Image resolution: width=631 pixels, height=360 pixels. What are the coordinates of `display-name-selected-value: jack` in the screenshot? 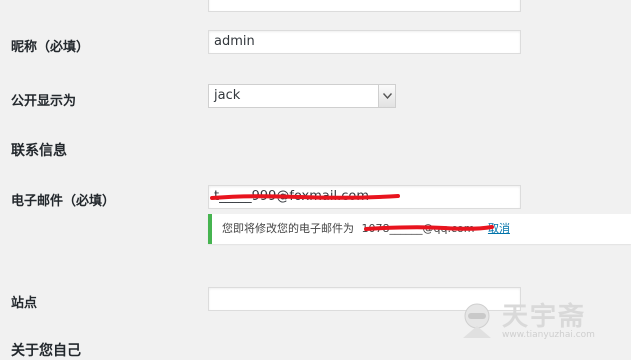 It's located at (227, 95).